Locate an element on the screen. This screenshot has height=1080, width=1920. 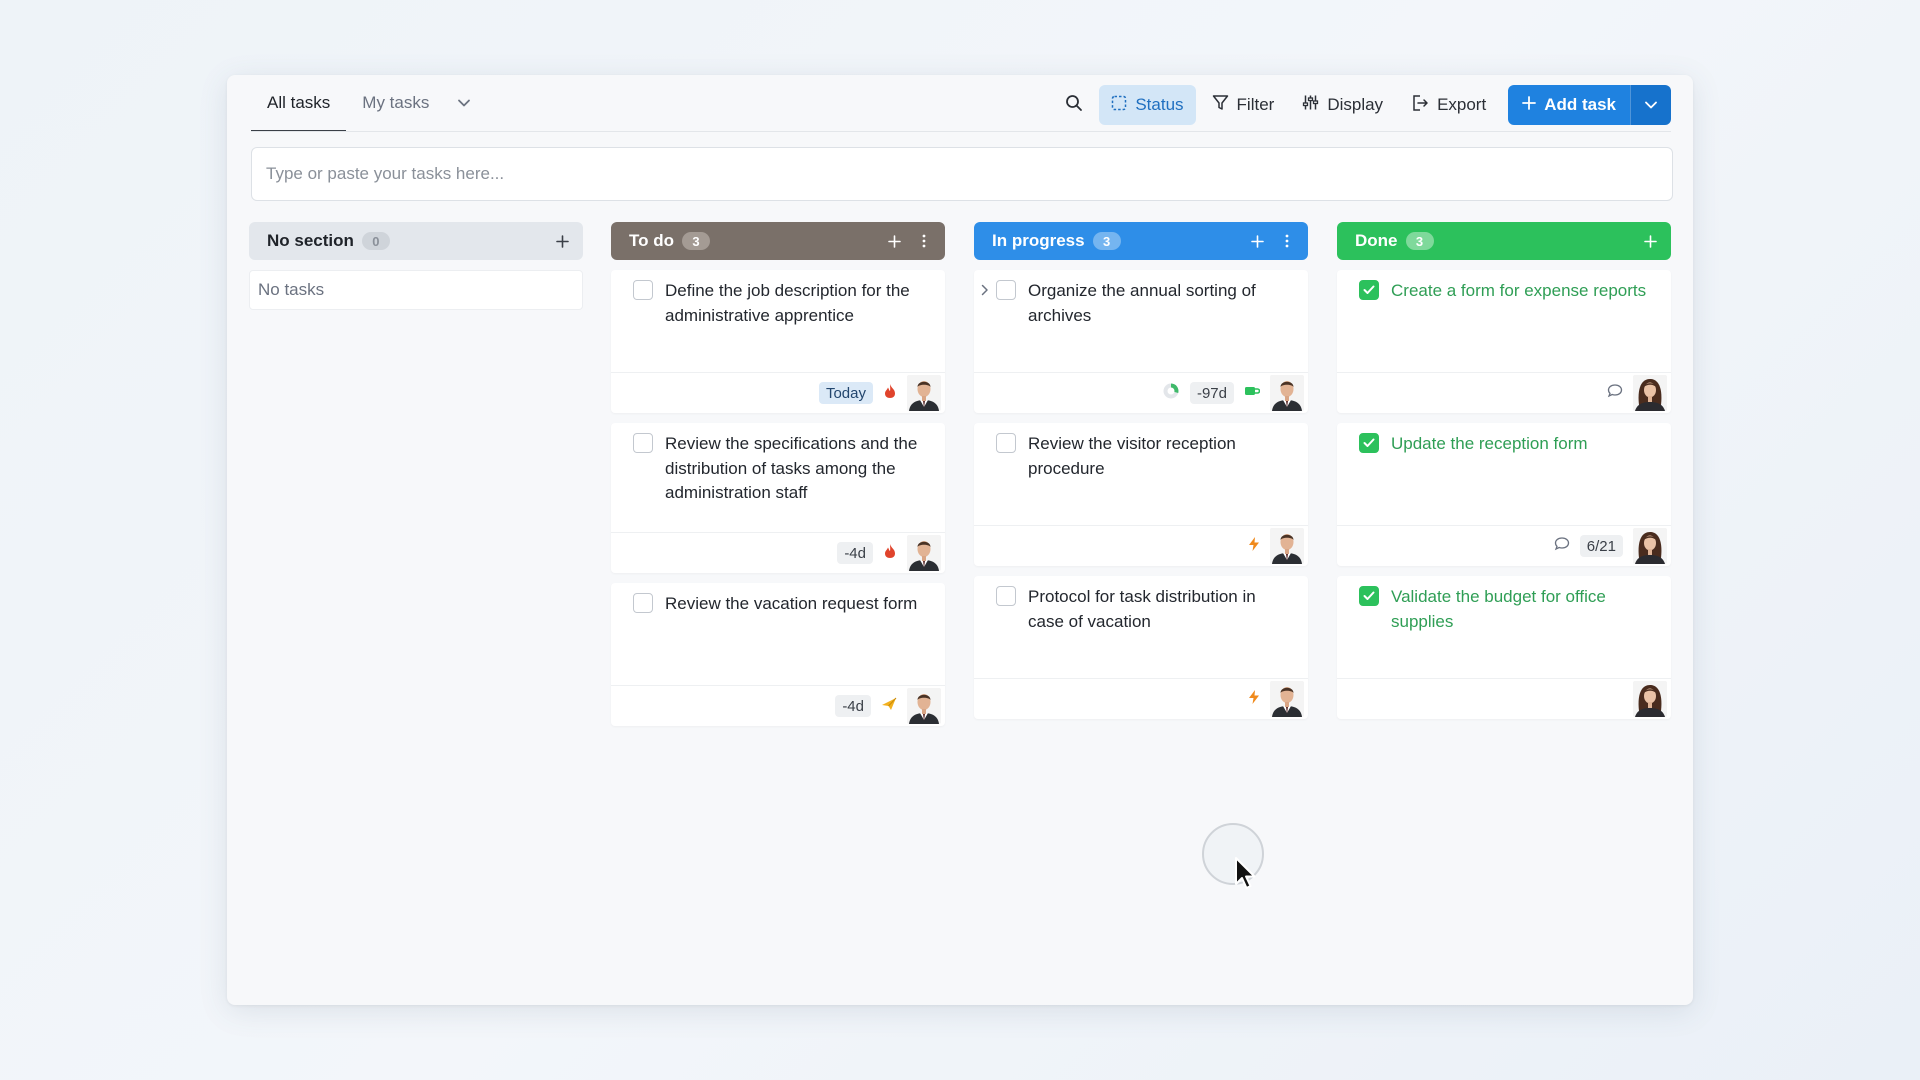
search-icon is located at coordinates (1074, 105).